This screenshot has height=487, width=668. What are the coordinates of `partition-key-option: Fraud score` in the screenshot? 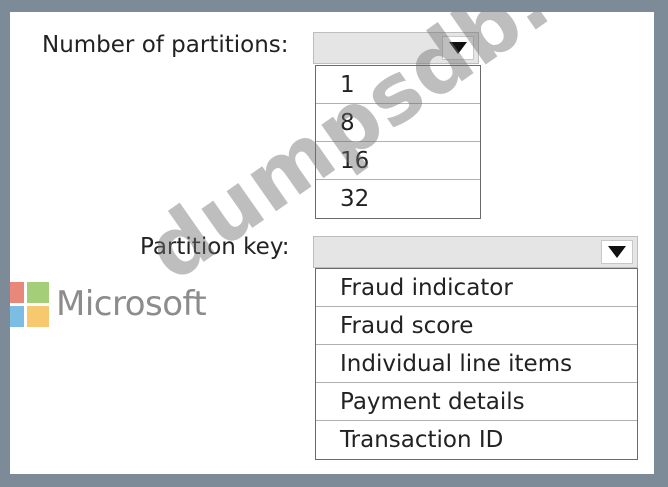 It's located at (476, 326).